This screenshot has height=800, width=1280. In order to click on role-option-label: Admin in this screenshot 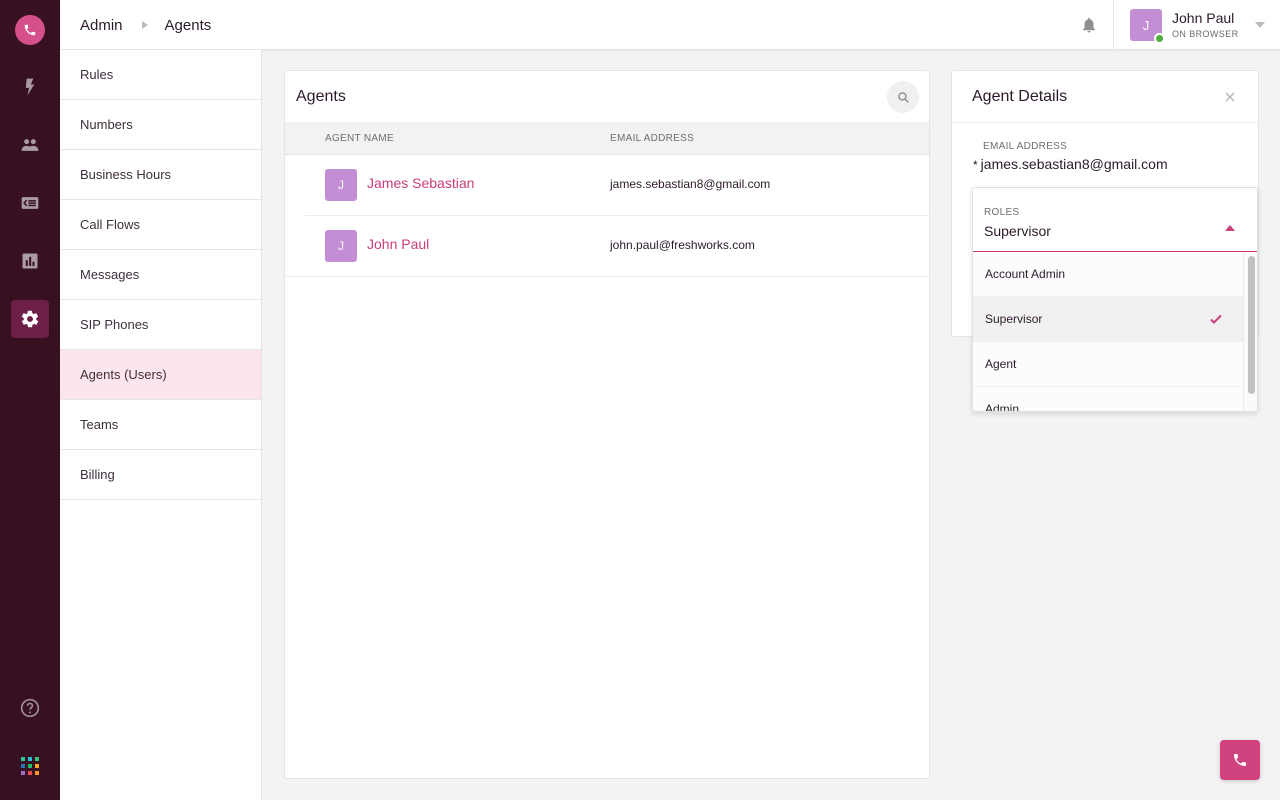, I will do `click(1002, 407)`.